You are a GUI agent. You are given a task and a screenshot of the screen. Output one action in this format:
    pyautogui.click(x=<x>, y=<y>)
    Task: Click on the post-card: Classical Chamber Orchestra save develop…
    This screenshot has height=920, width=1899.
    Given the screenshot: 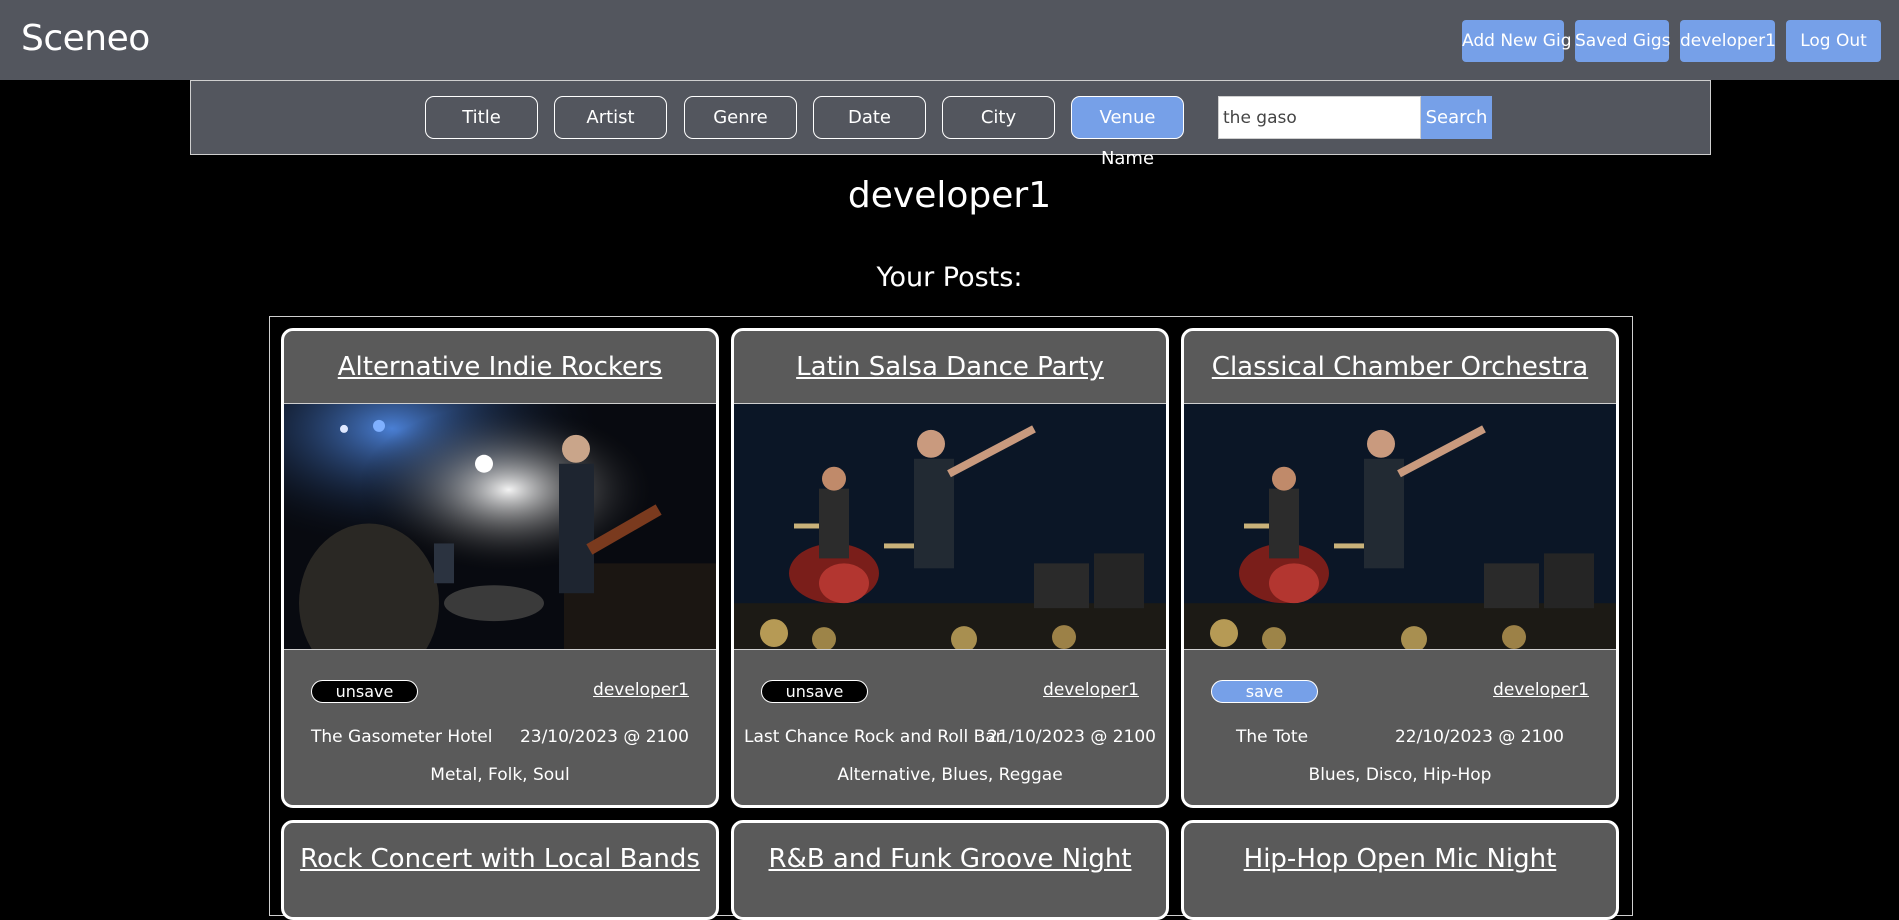 What is the action you would take?
    pyautogui.click(x=1400, y=568)
    